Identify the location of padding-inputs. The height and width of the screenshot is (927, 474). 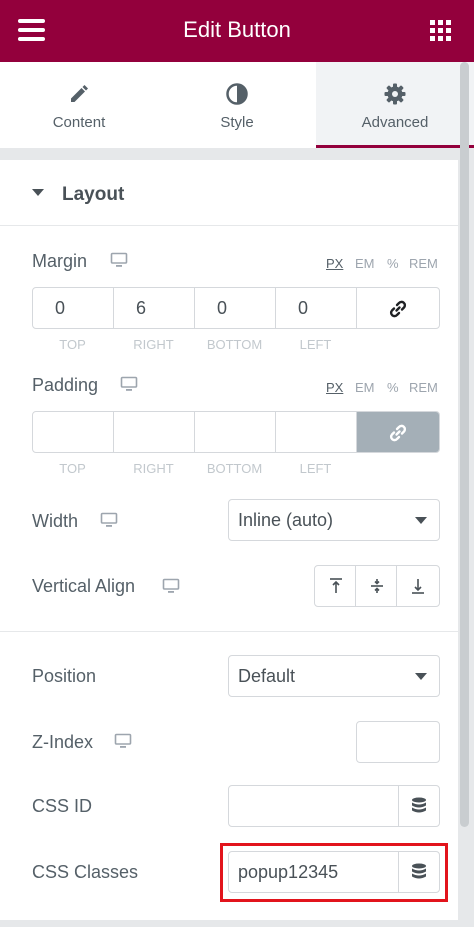
(236, 432).